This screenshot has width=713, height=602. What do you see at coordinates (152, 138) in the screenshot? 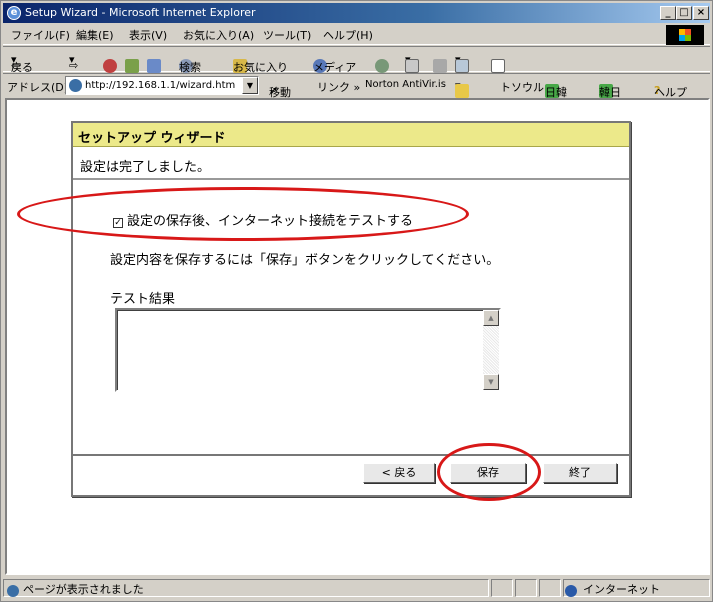
I see `wizard-title: セットアップ ウィザード` at bounding box center [152, 138].